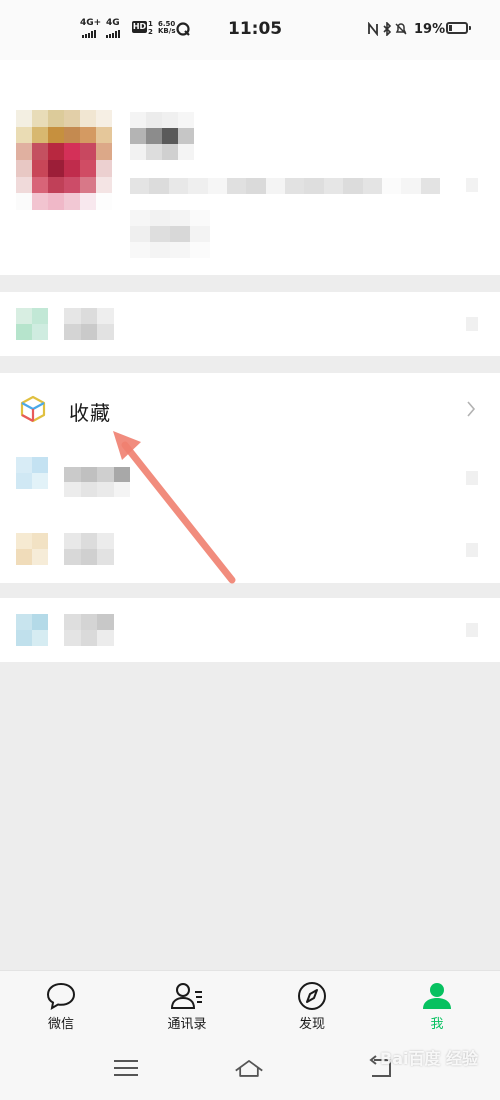 Image resolution: width=500 pixels, height=1100 pixels. I want to click on service-icon, so click(32, 324).